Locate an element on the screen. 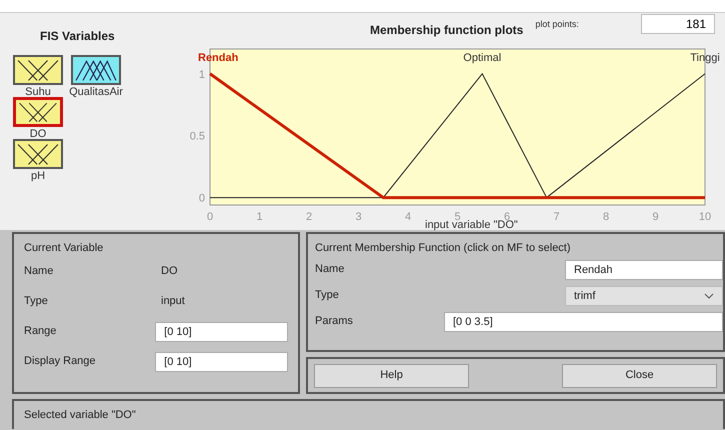  variable-label: Suhu is located at coordinates (38, 92).